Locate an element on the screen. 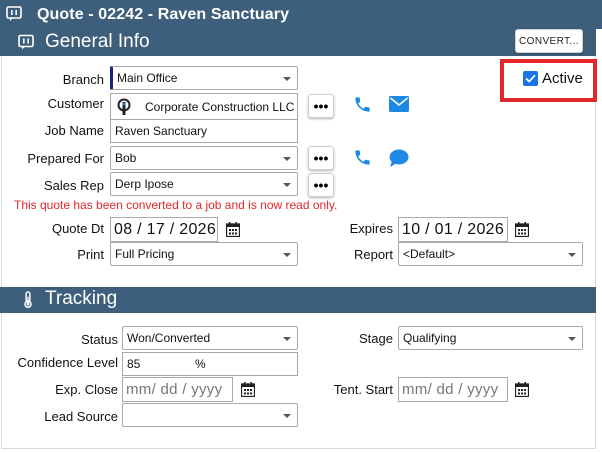 This screenshot has width=602, height=453. status-select: Won/Converted is located at coordinates (210, 338).